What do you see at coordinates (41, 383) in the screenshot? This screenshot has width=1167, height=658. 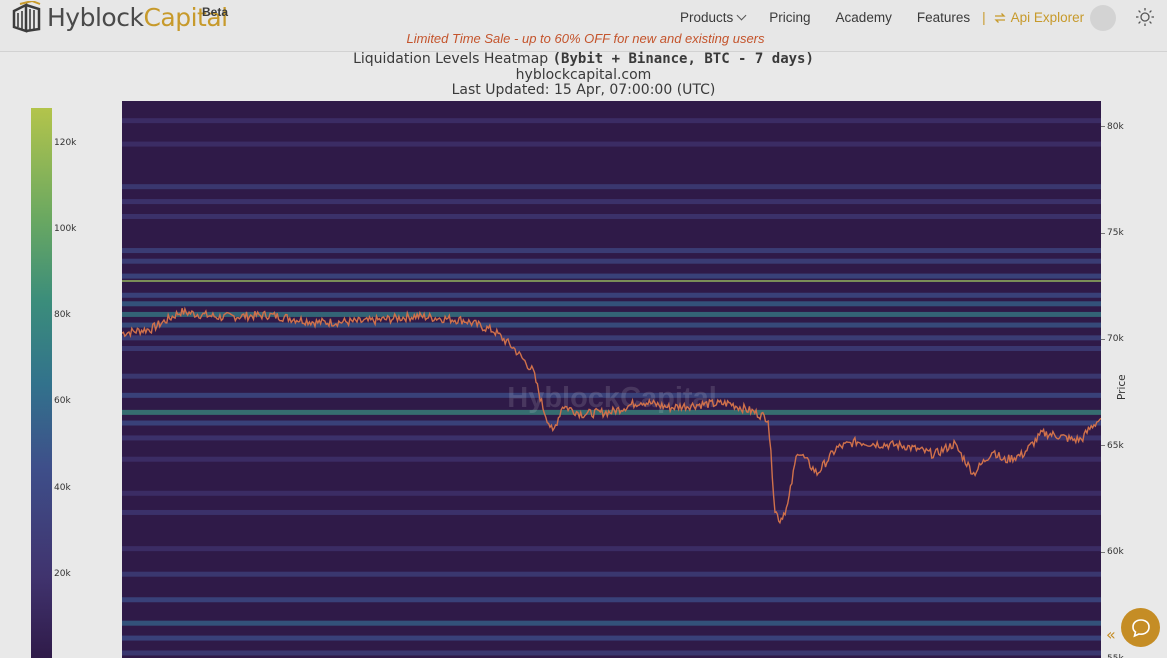 I see `colorbar` at bounding box center [41, 383].